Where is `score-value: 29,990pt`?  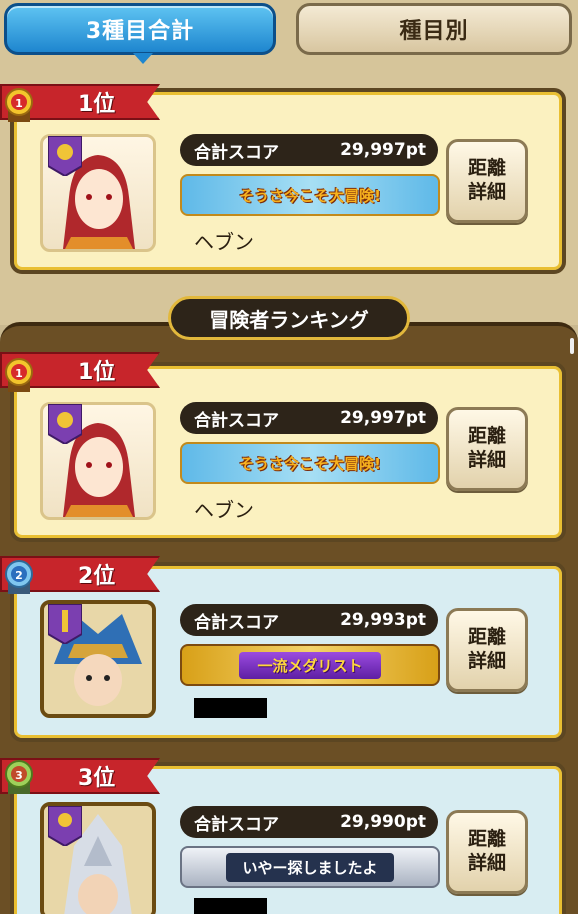
score-value: 29,990pt is located at coordinates (383, 822).